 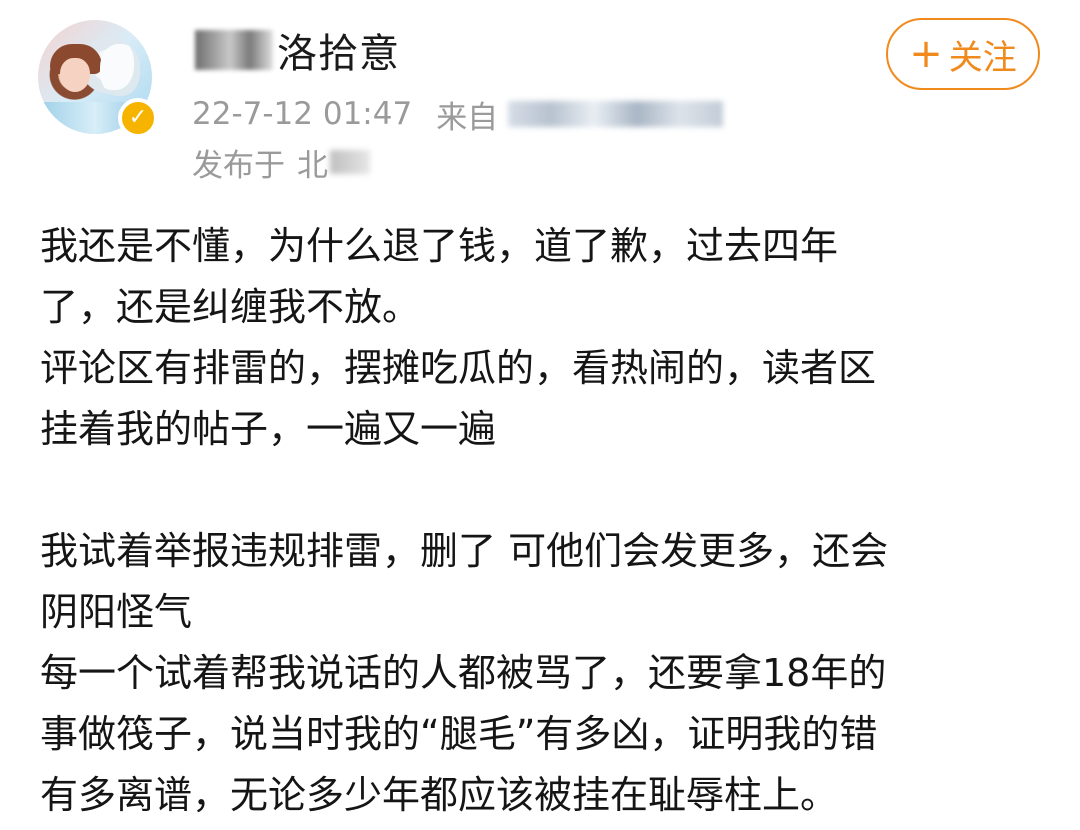 I want to click on location-prefix: 发布于, so click(x=238, y=165).